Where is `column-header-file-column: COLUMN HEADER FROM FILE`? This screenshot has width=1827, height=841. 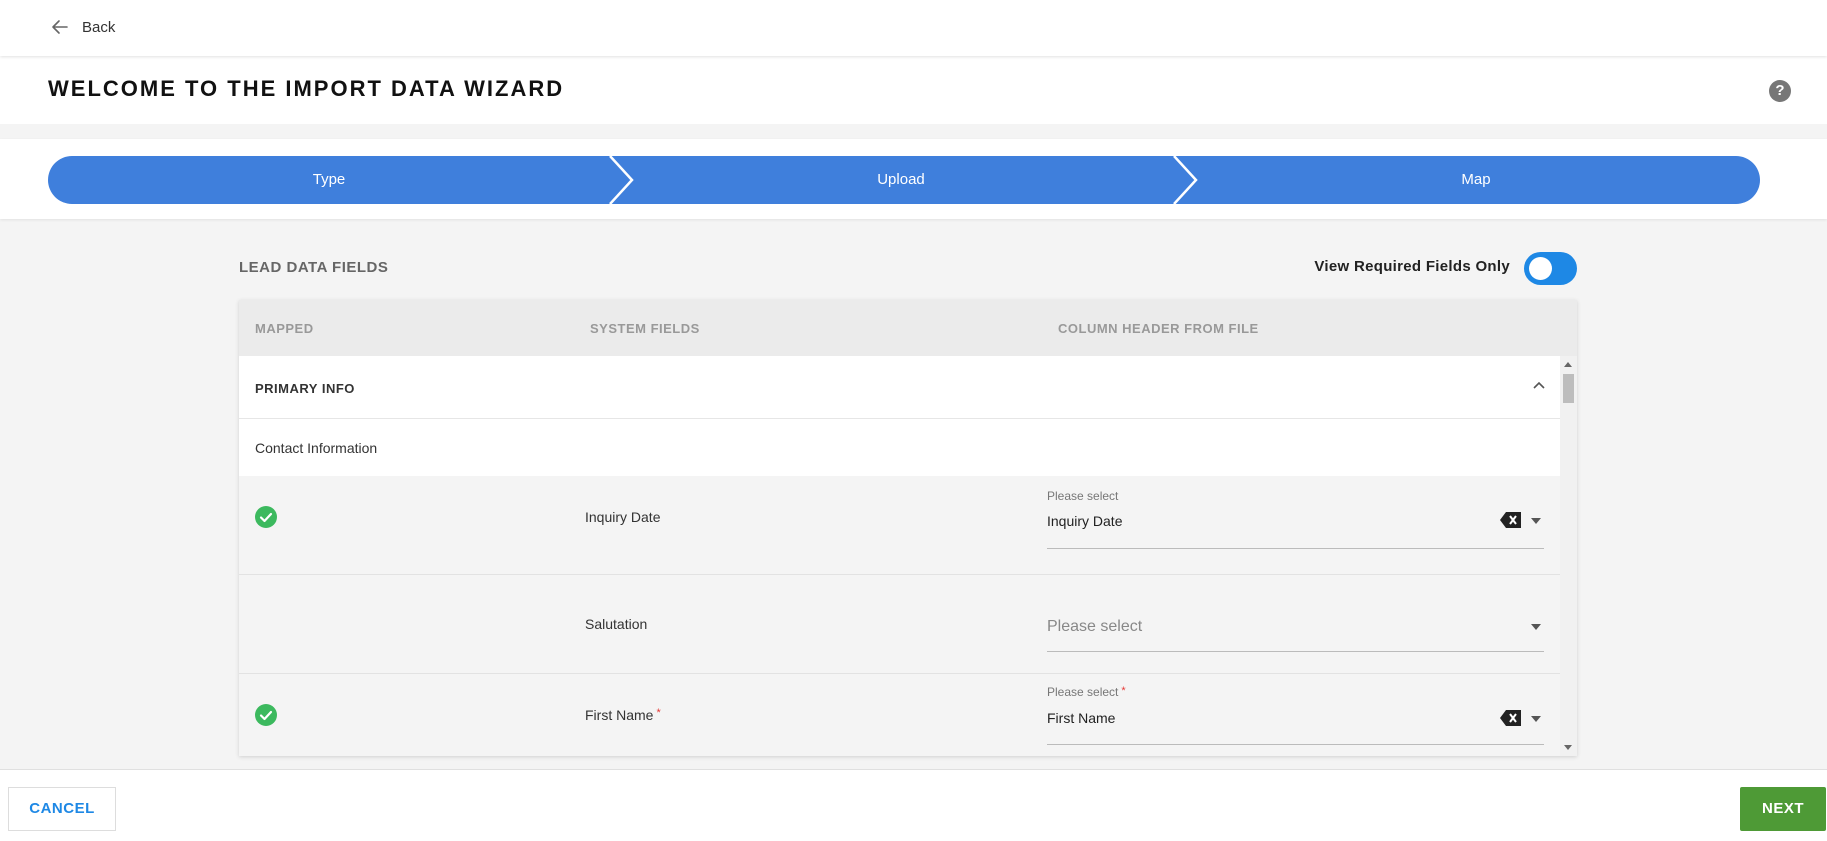 column-header-file-column: COLUMN HEADER FROM FILE is located at coordinates (1158, 328).